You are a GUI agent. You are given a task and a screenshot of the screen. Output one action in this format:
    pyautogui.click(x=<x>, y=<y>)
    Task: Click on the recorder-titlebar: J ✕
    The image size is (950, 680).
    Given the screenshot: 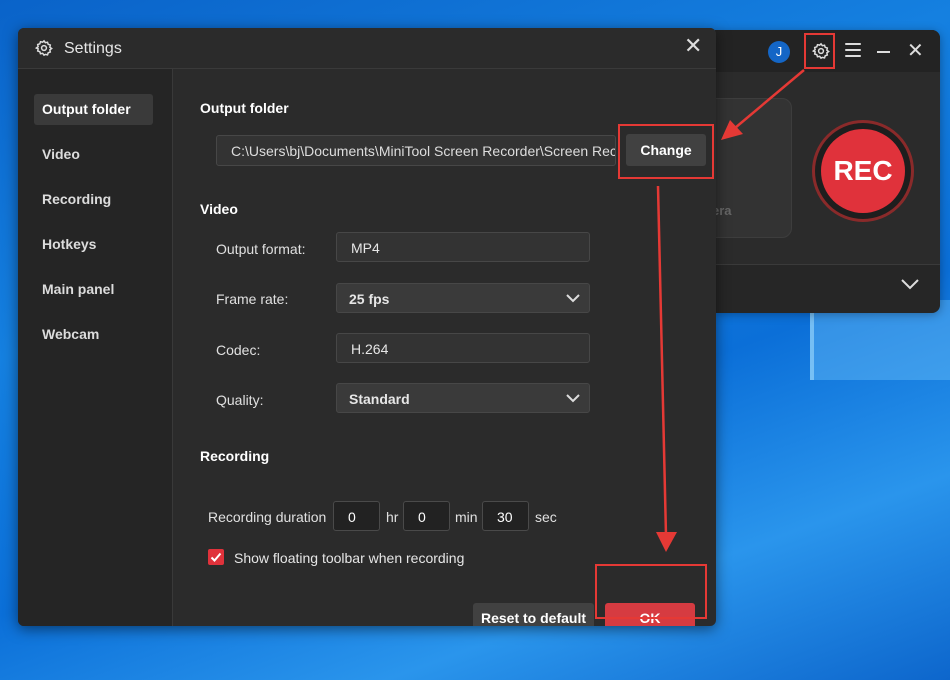 What is the action you would take?
    pyautogui.click(x=827, y=51)
    